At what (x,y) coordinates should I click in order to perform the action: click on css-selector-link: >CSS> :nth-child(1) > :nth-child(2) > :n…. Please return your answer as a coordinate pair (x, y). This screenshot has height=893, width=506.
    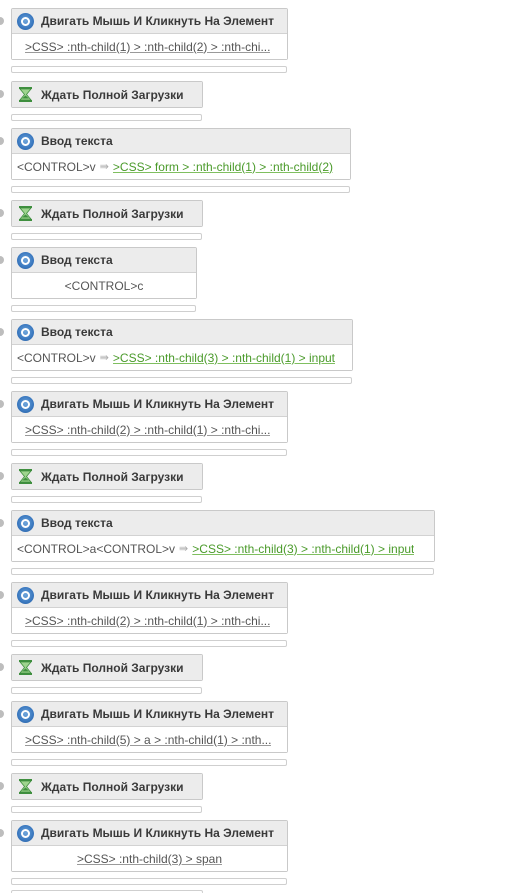
    Looking at the image, I should click on (147, 47).